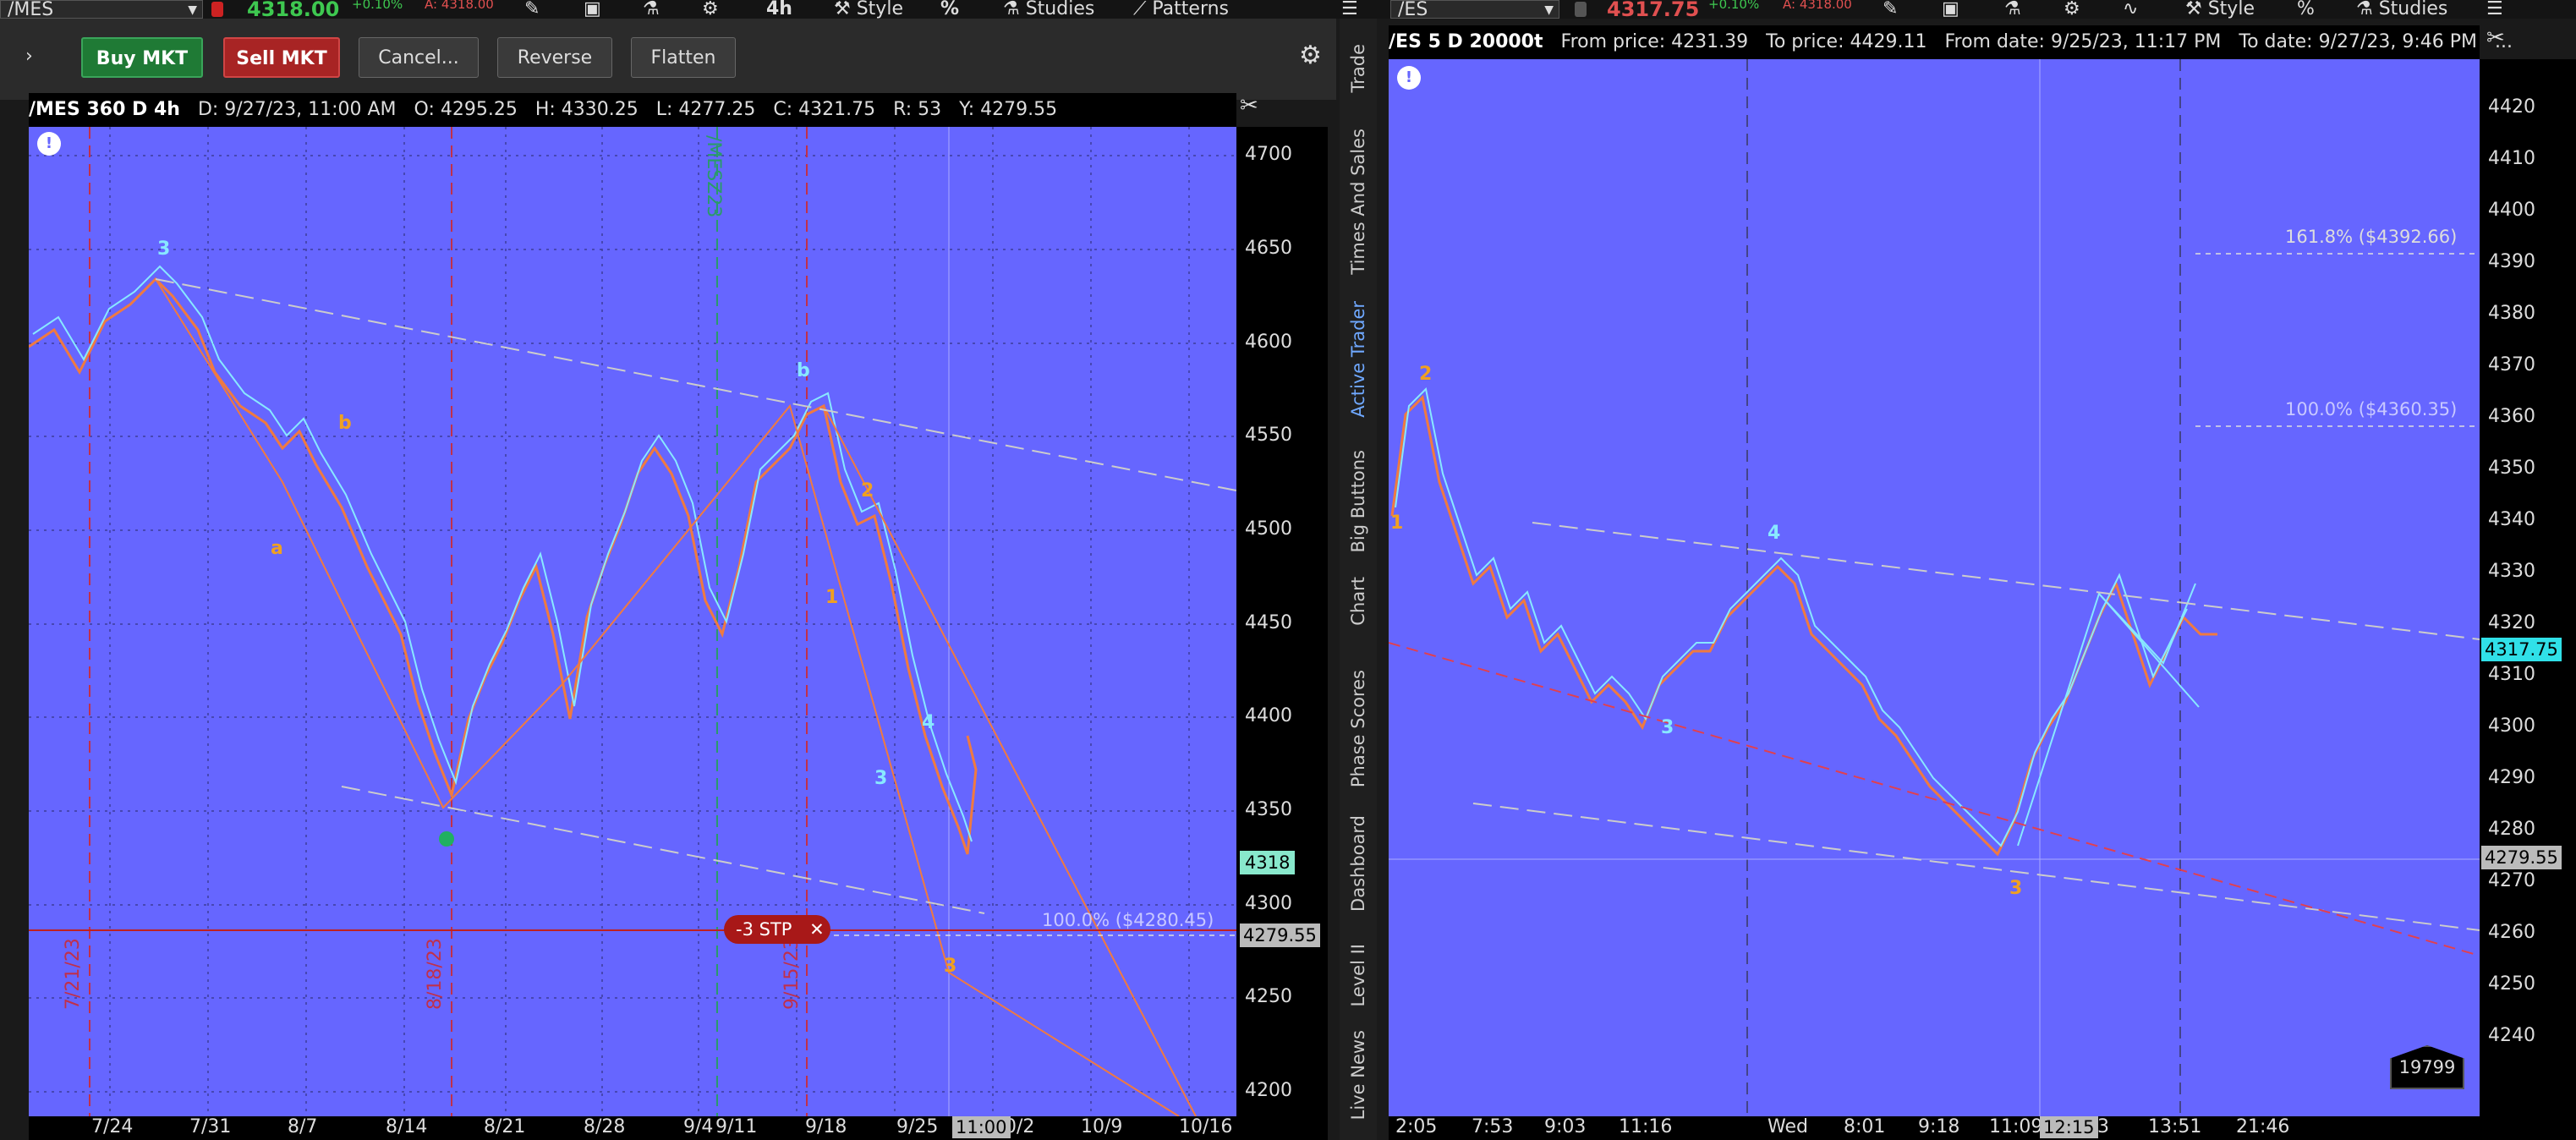 This screenshot has height=1140, width=2576. I want to click on date-tick: 8/28, so click(605, 1126).